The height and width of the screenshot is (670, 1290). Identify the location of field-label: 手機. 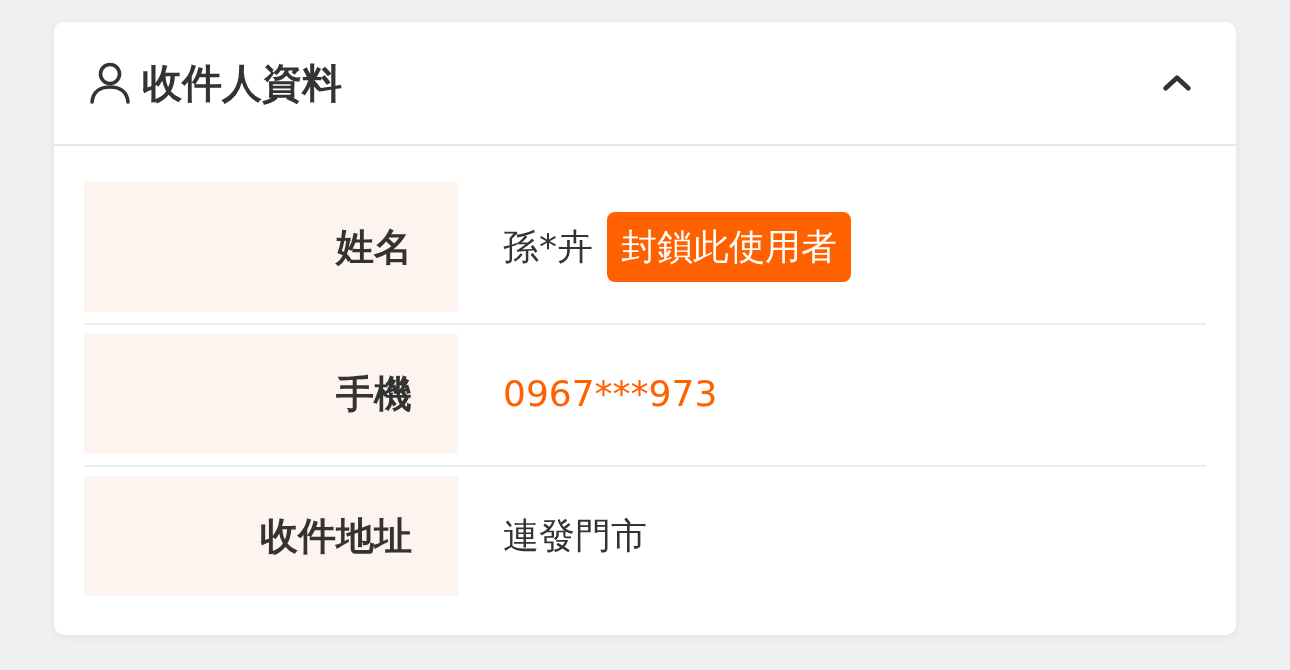
(271, 394).